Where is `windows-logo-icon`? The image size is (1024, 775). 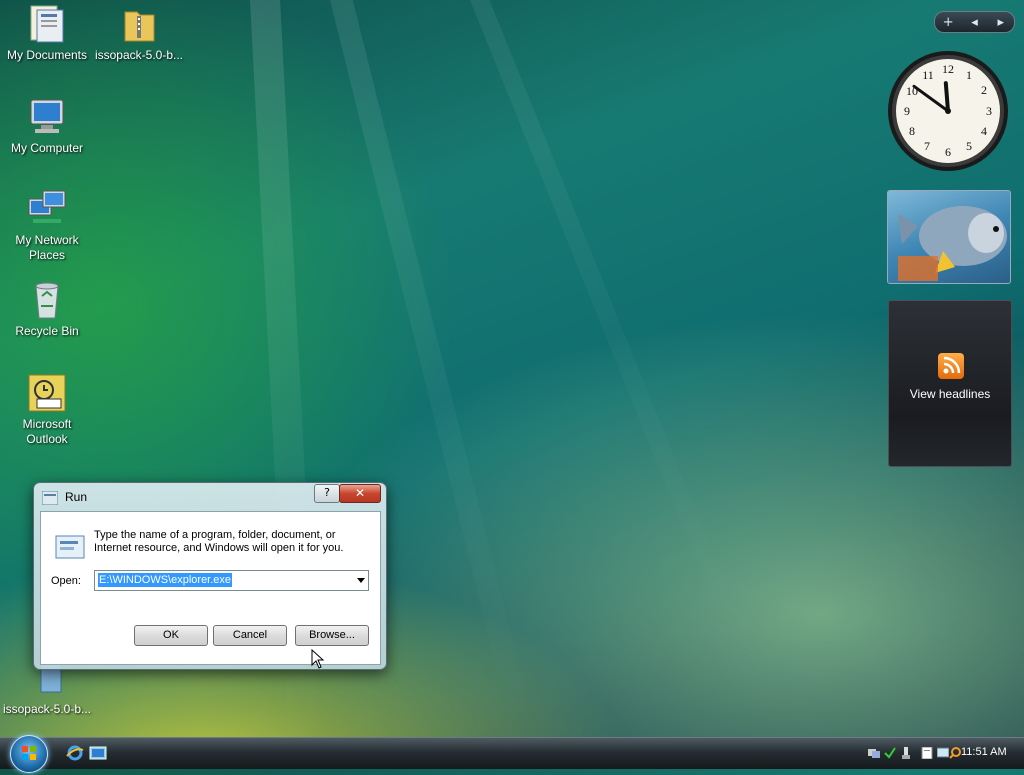 windows-logo-icon is located at coordinates (29, 753).